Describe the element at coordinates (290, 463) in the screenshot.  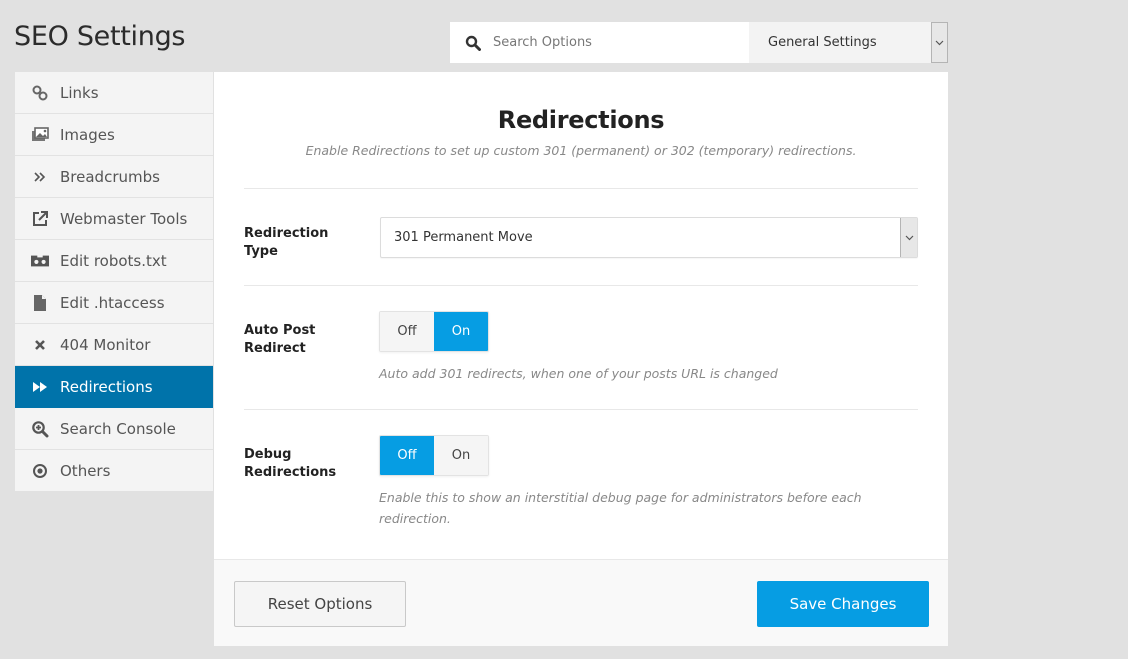
I see `debug-redirections-label: Debug Redirections` at that location.